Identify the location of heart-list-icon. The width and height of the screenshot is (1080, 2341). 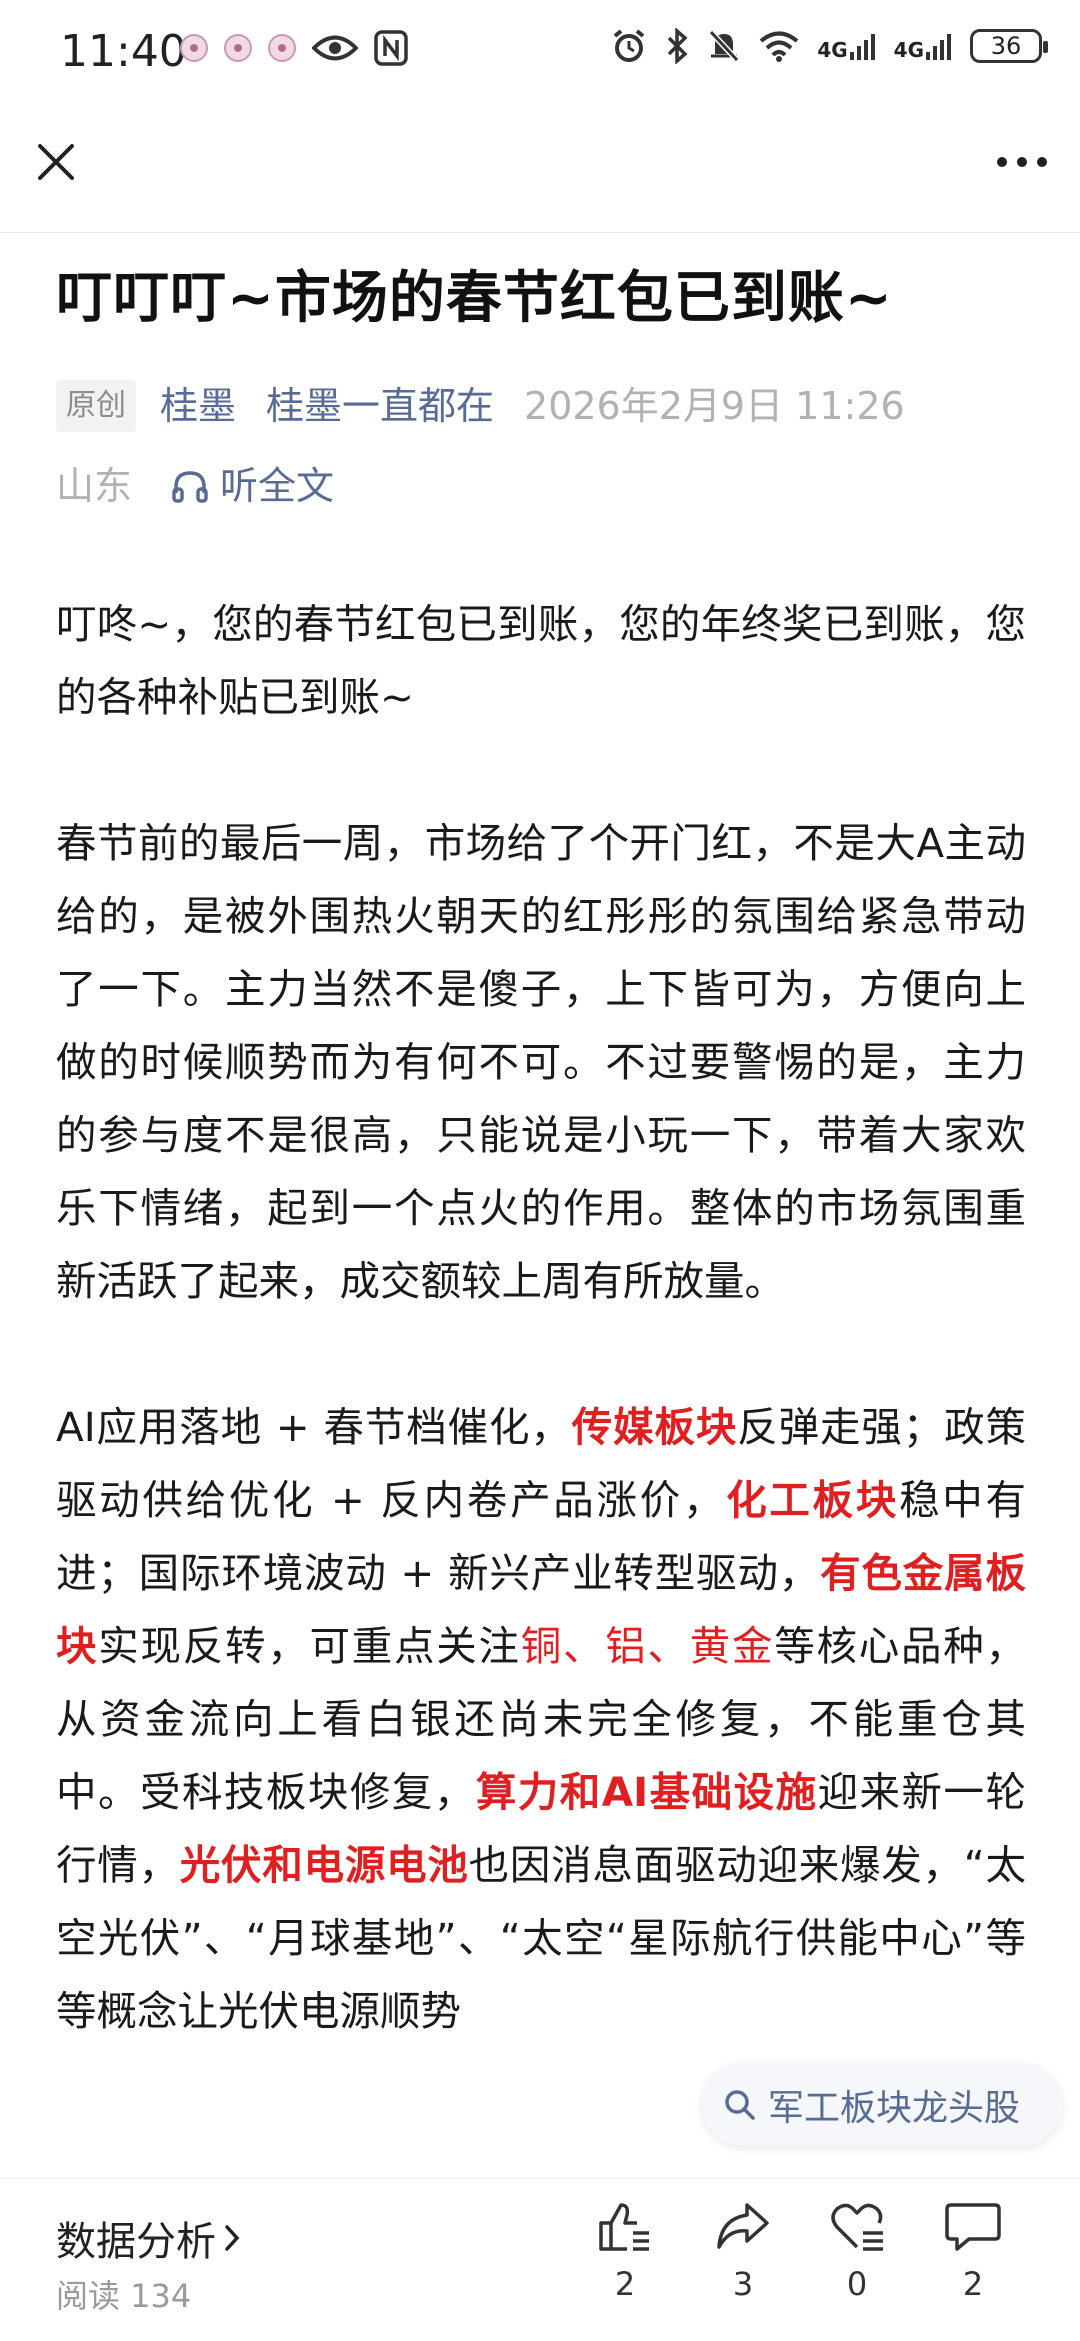
(857, 2227).